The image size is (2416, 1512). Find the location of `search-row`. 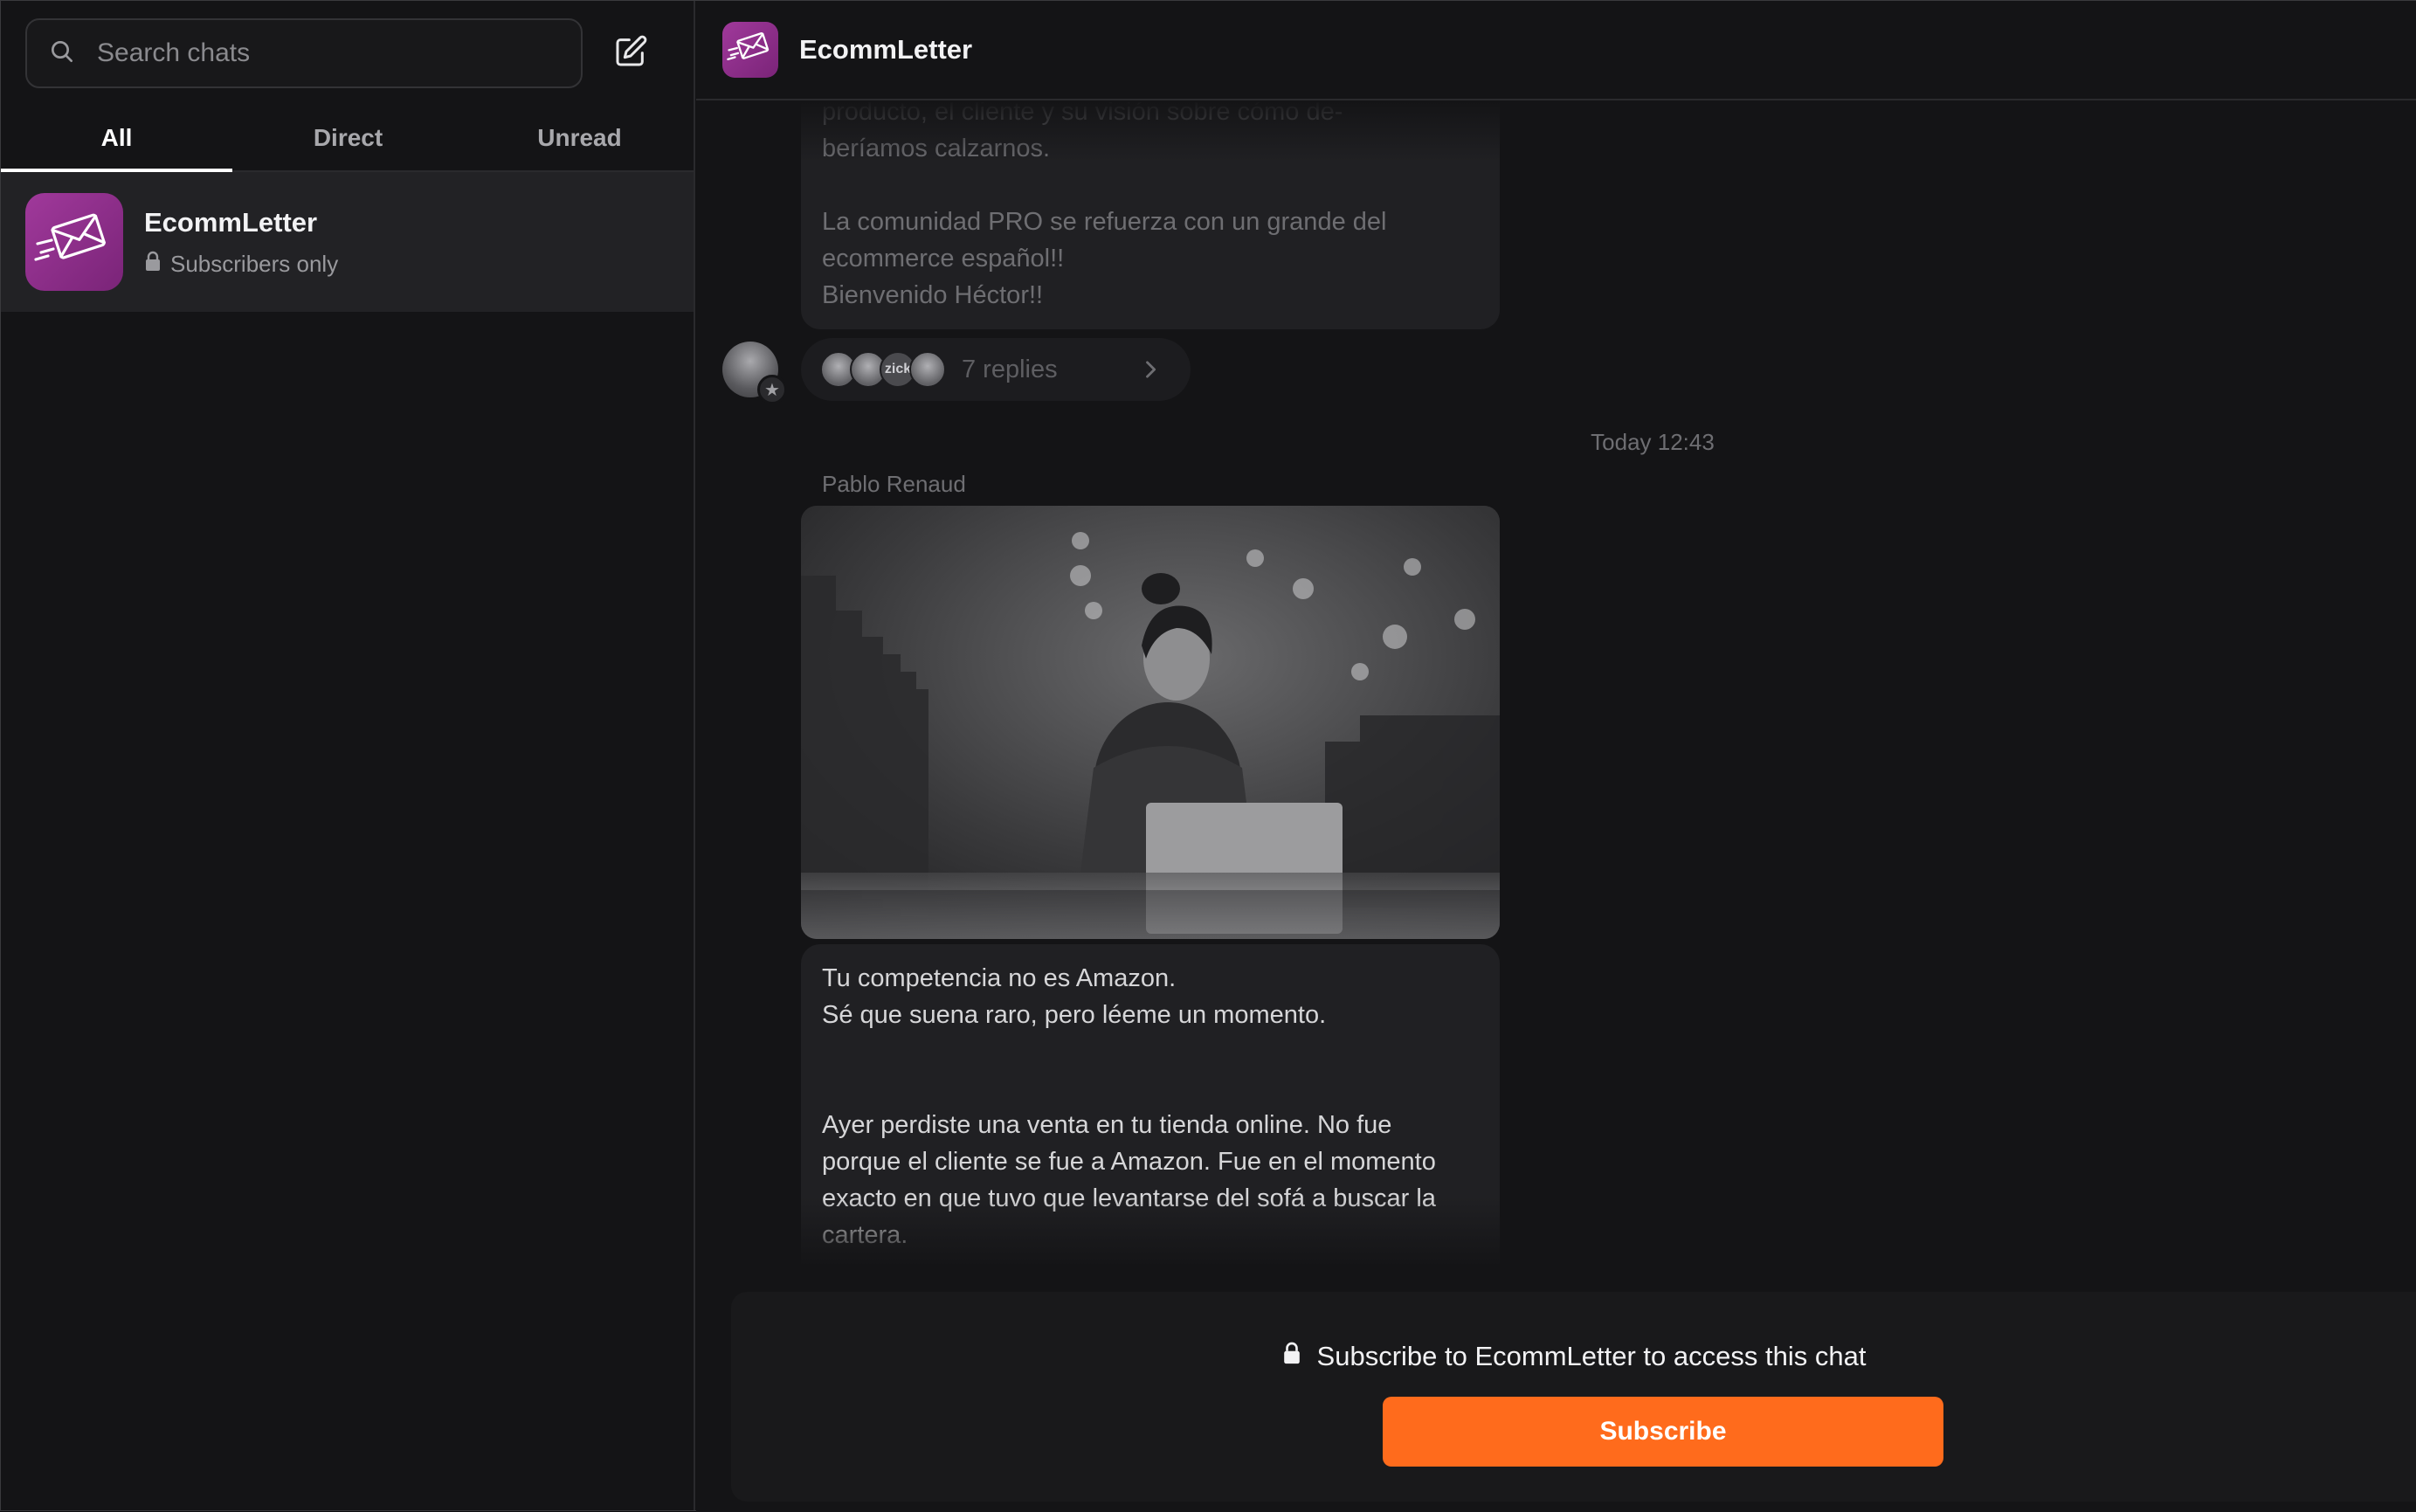

search-row is located at coordinates (347, 53).